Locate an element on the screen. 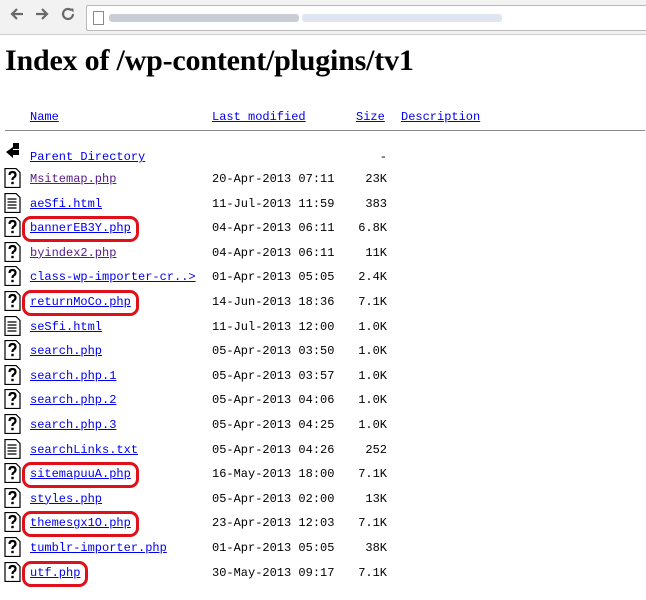  page-icon is located at coordinates (98, 18).